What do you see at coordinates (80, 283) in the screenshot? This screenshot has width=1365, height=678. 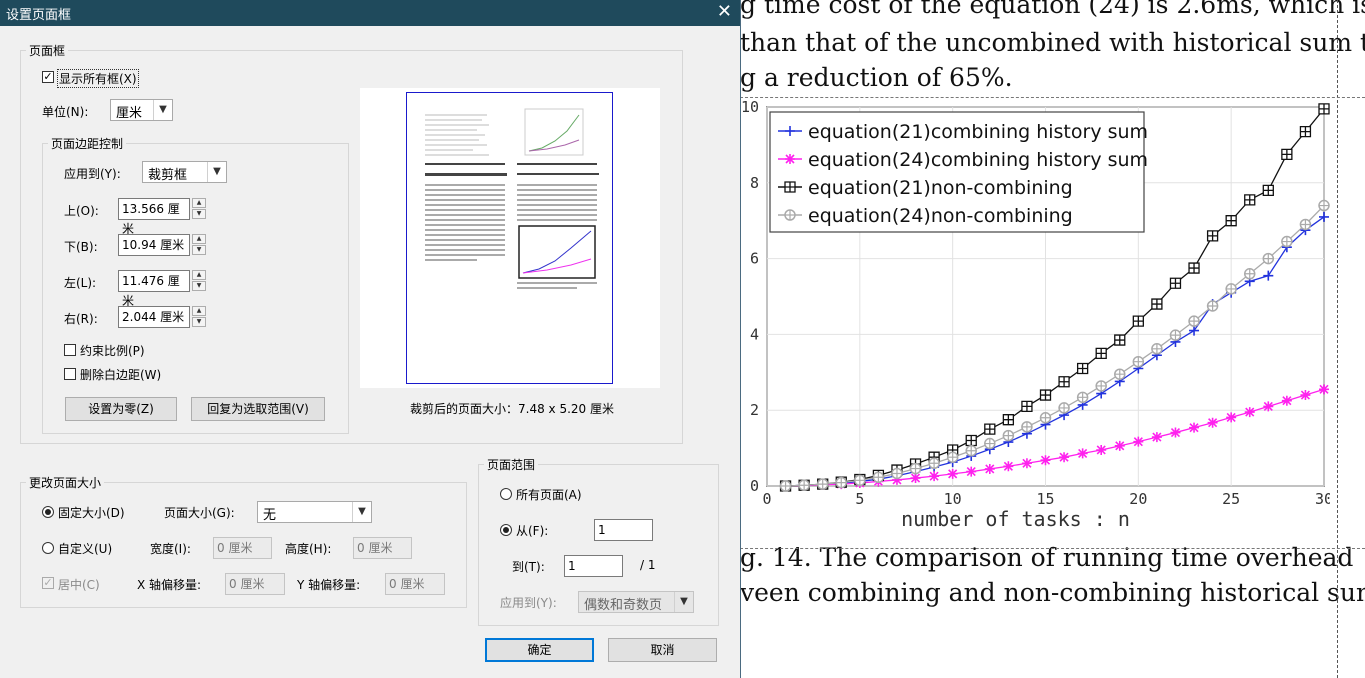 I see `left-margin-label: 左(L):` at bounding box center [80, 283].